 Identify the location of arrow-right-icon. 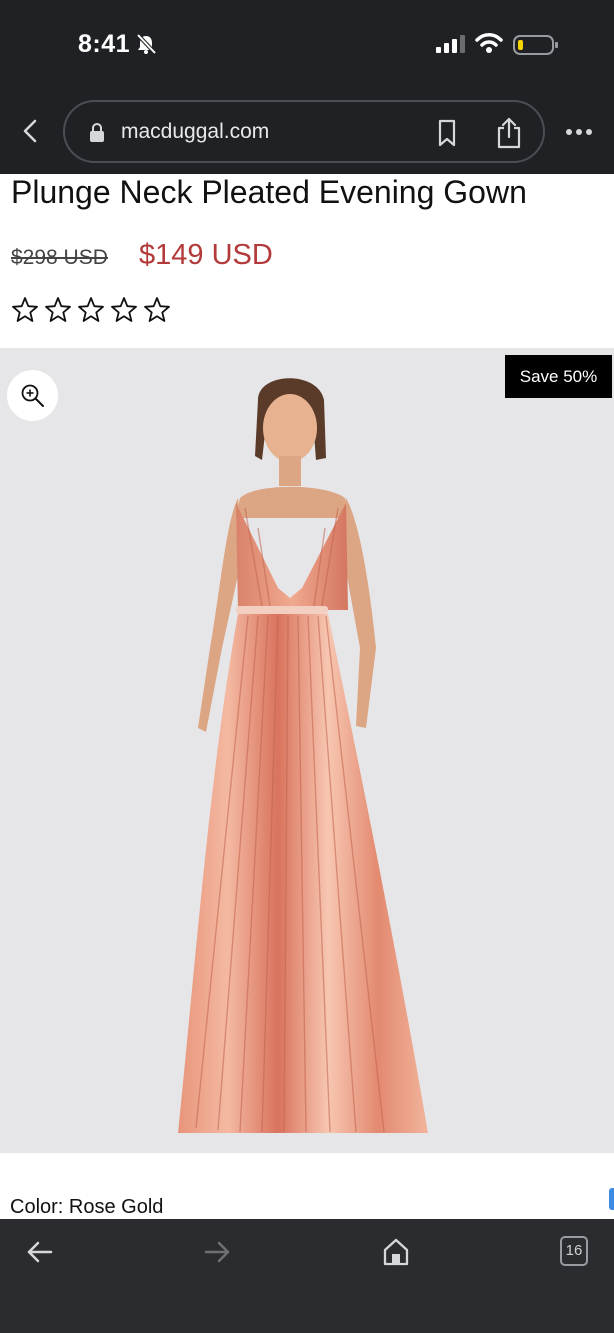
(217, 1252).